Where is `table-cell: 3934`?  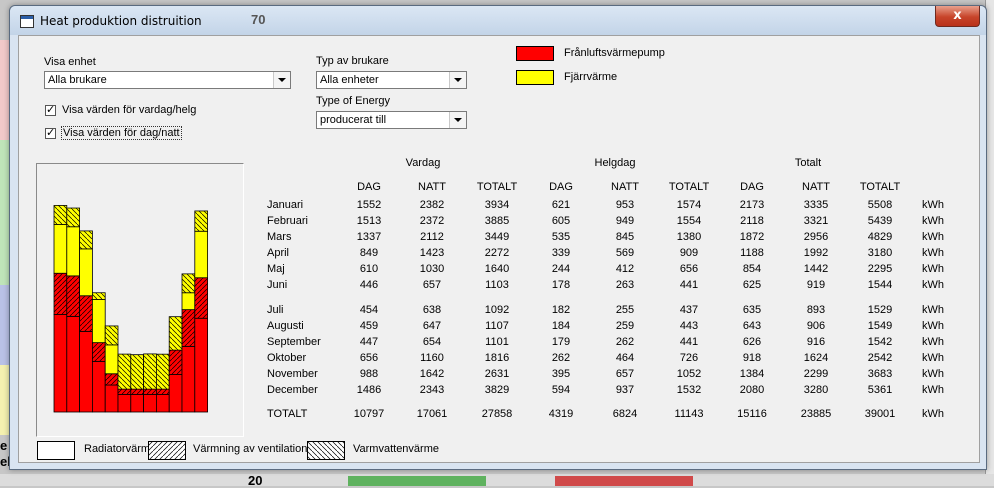
table-cell: 3934 is located at coordinates (497, 205).